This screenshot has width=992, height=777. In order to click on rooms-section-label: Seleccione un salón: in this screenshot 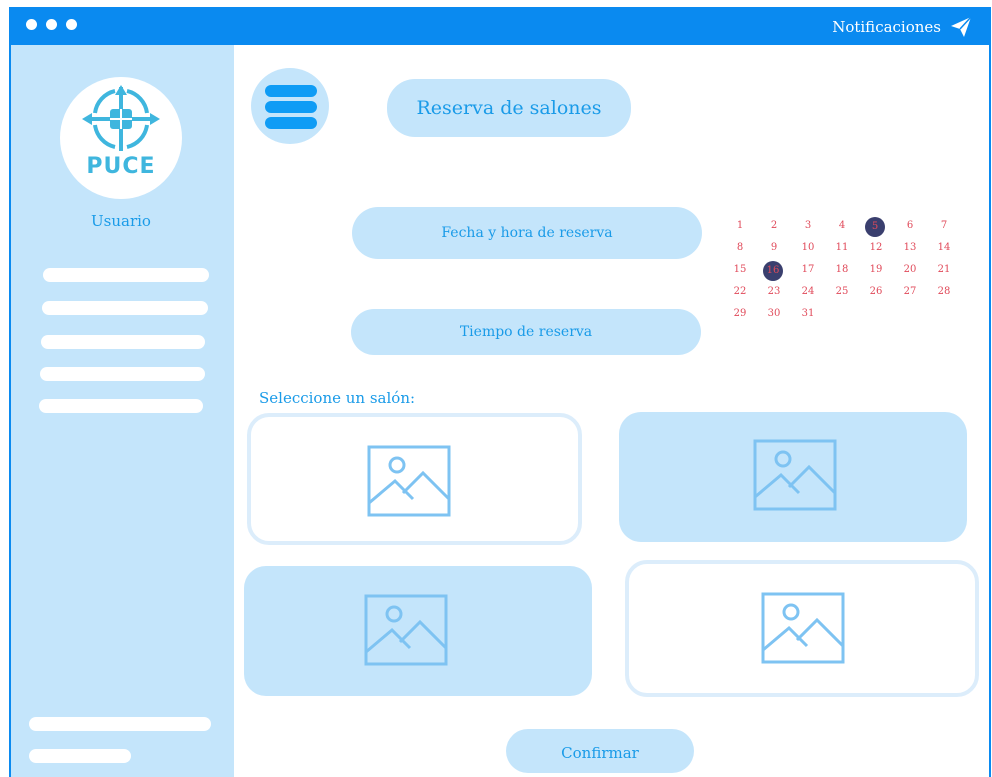, I will do `click(337, 398)`.